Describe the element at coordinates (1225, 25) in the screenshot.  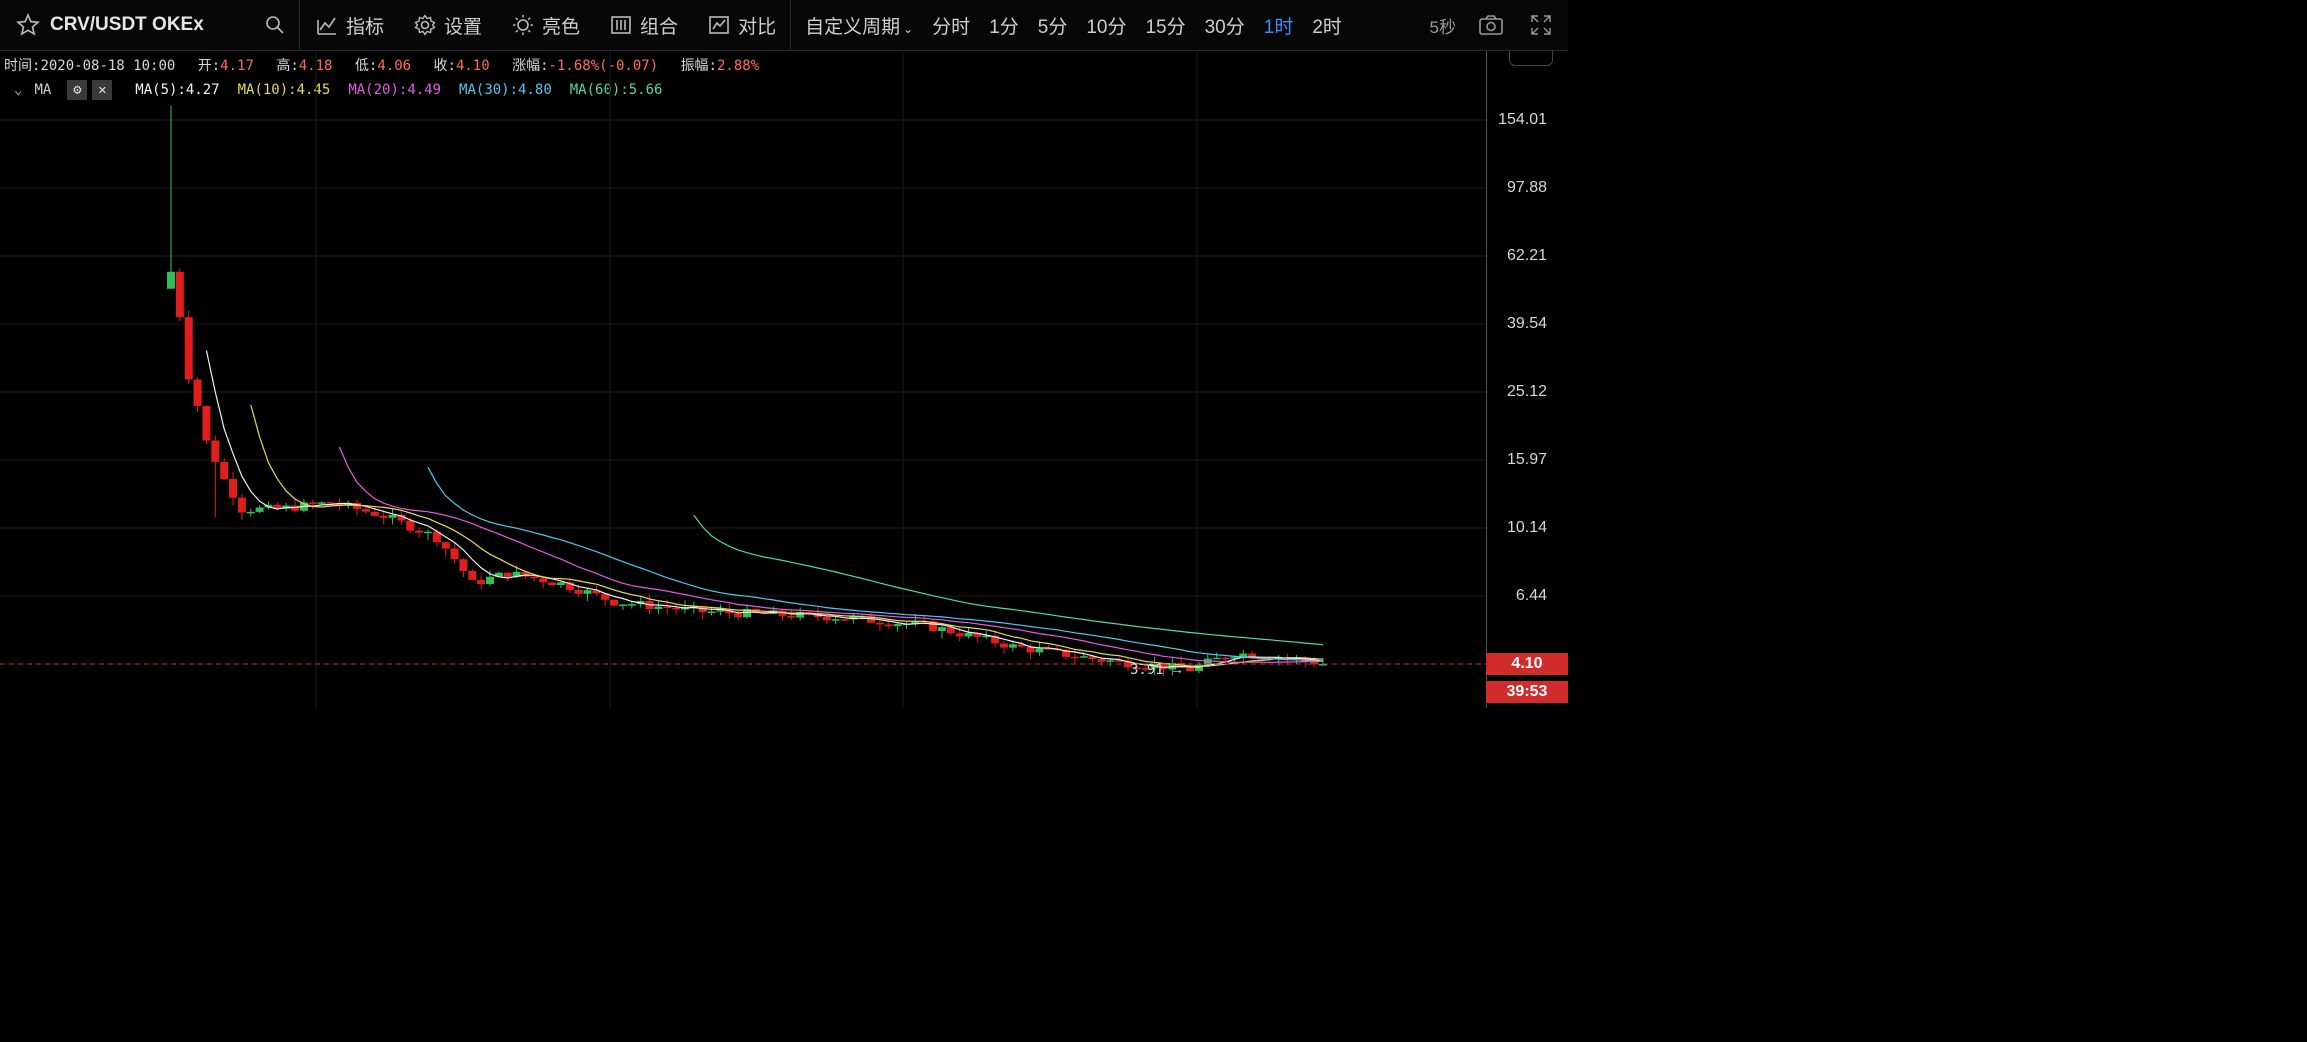
I see `period-30m: 30分` at that location.